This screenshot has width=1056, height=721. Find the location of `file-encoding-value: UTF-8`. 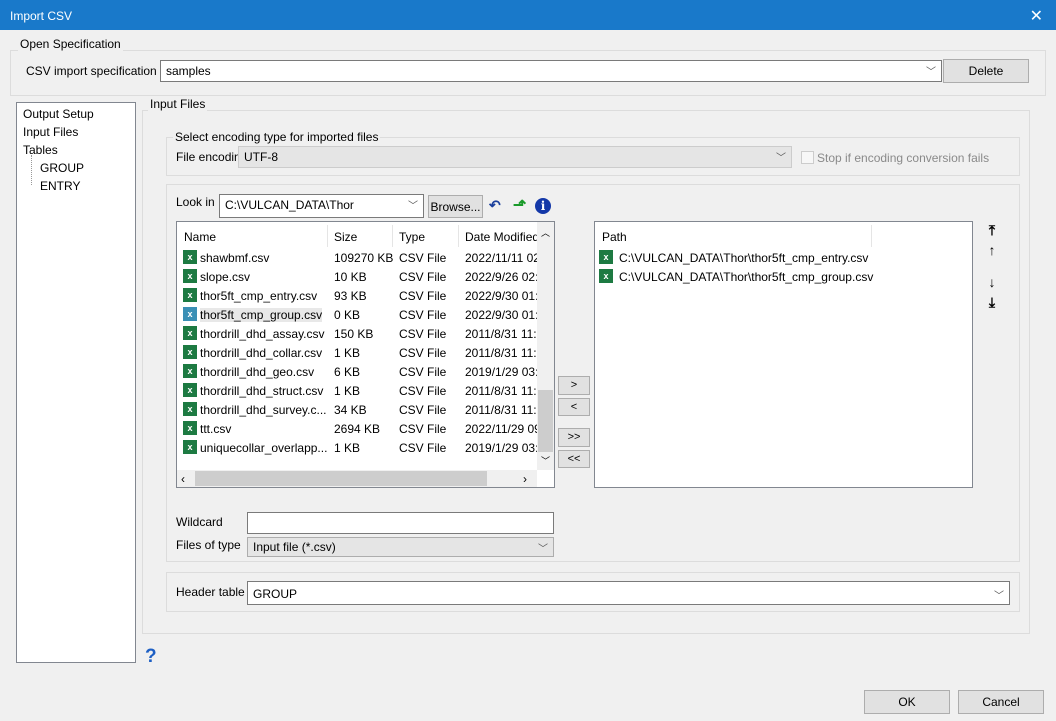

file-encoding-value: UTF-8 is located at coordinates (261, 157).